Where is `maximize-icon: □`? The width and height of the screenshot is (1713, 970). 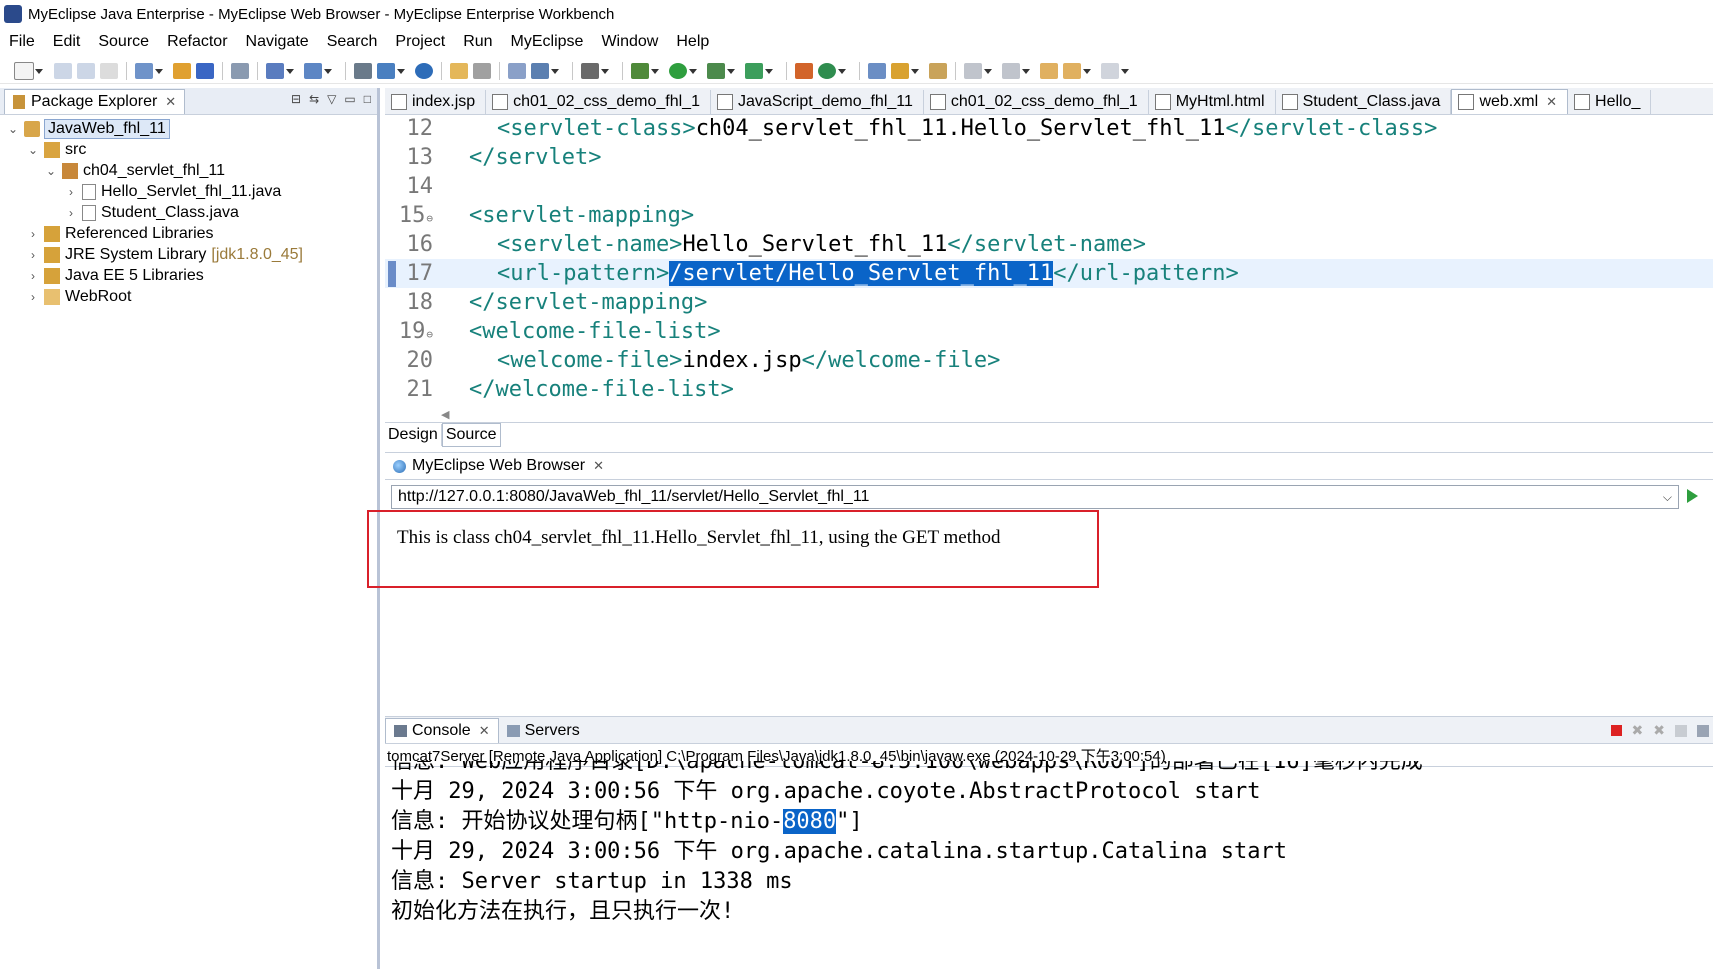 maximize-icon: □ is located at coordinates (367, 99).